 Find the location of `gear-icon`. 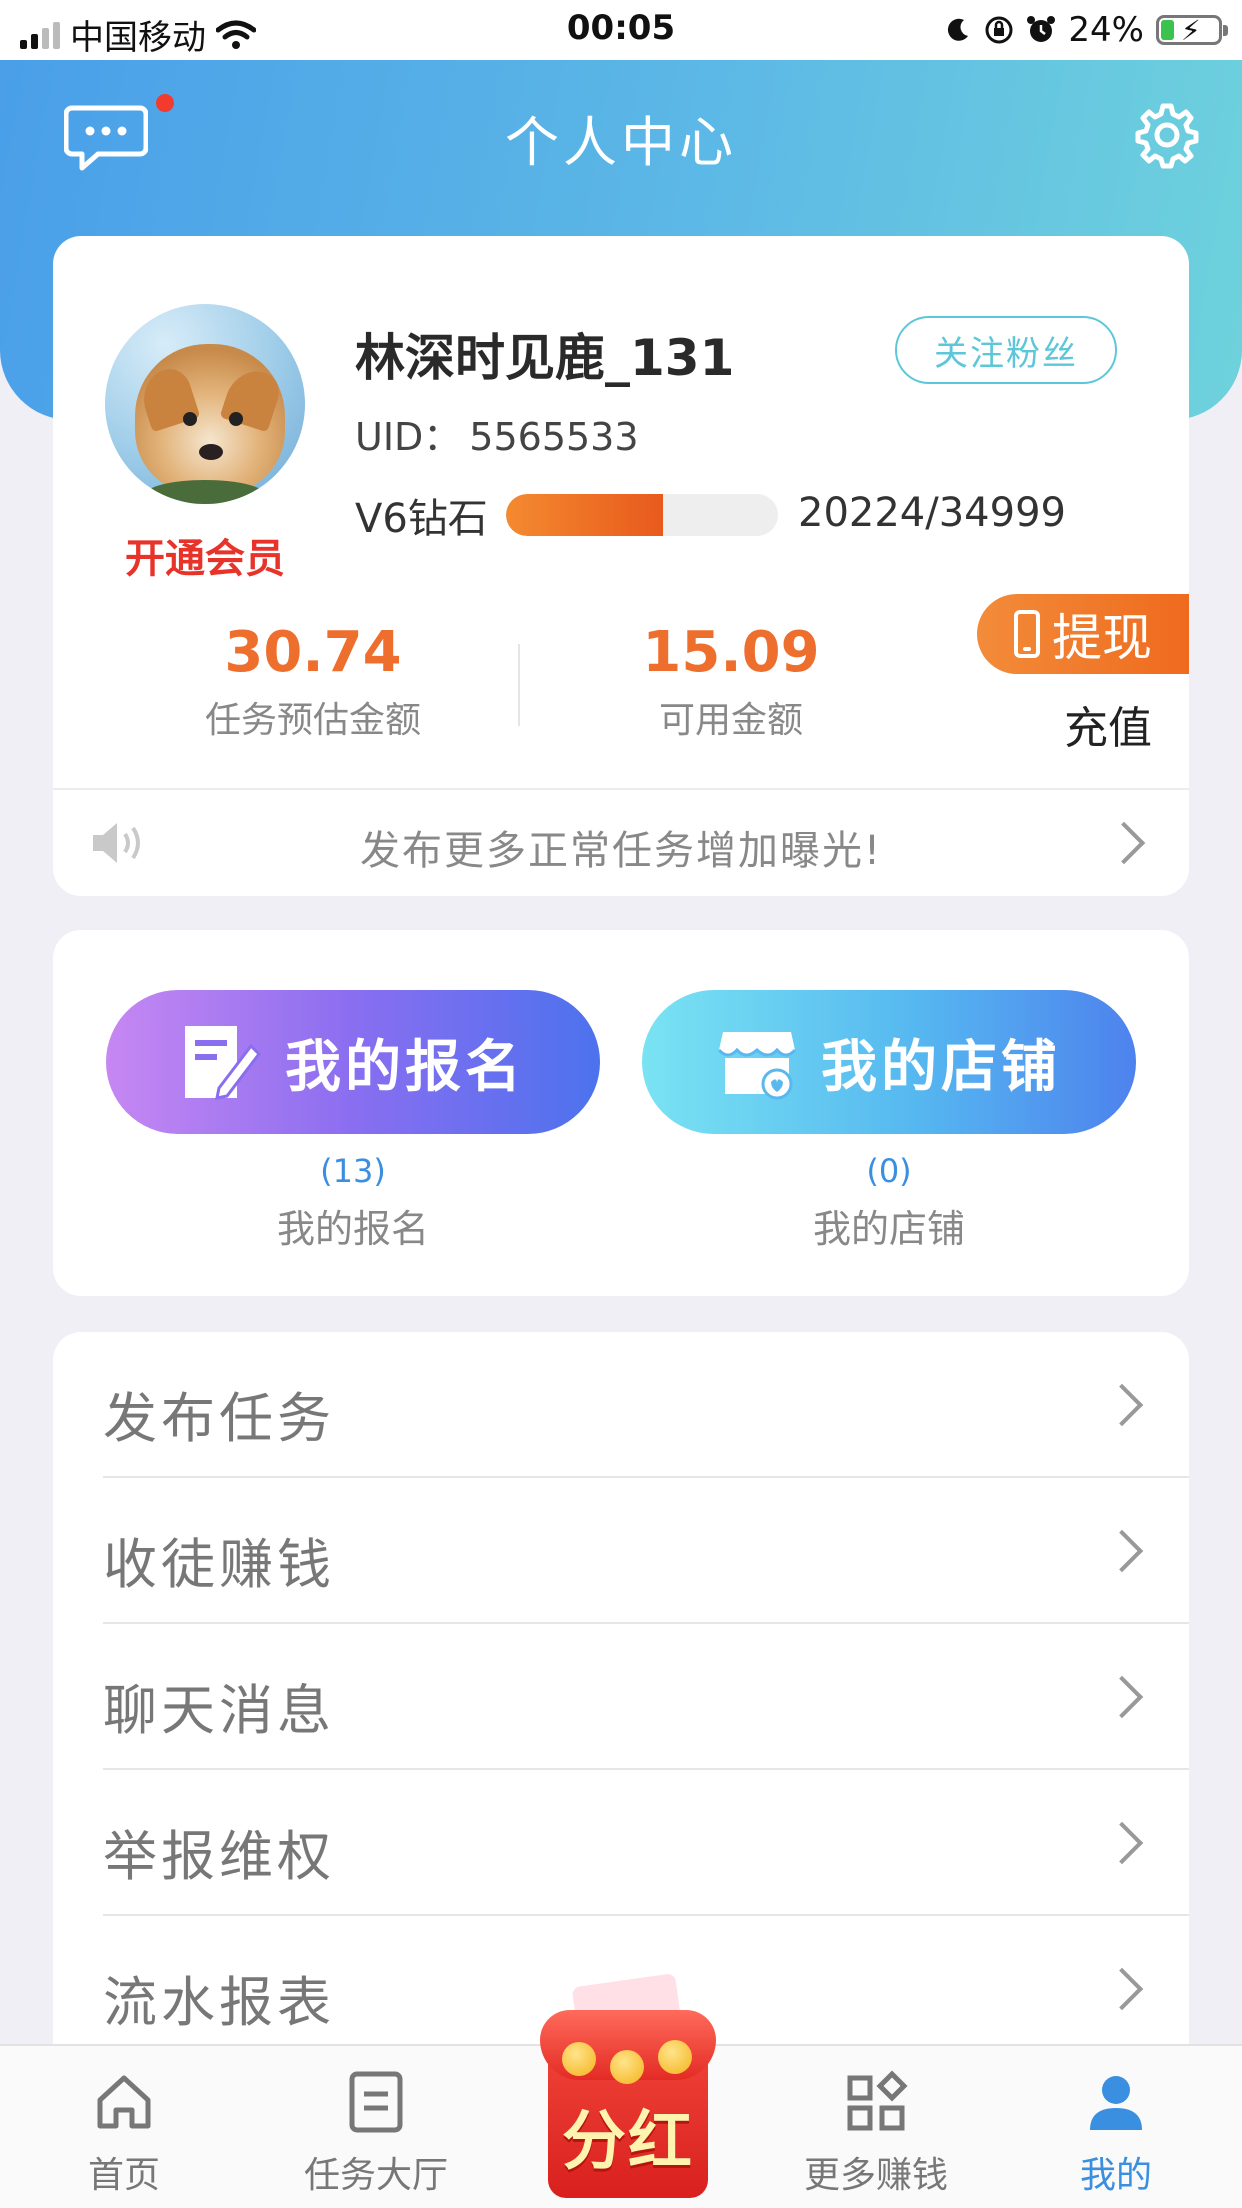

gear-icon is located at coordinates (1167, 136).